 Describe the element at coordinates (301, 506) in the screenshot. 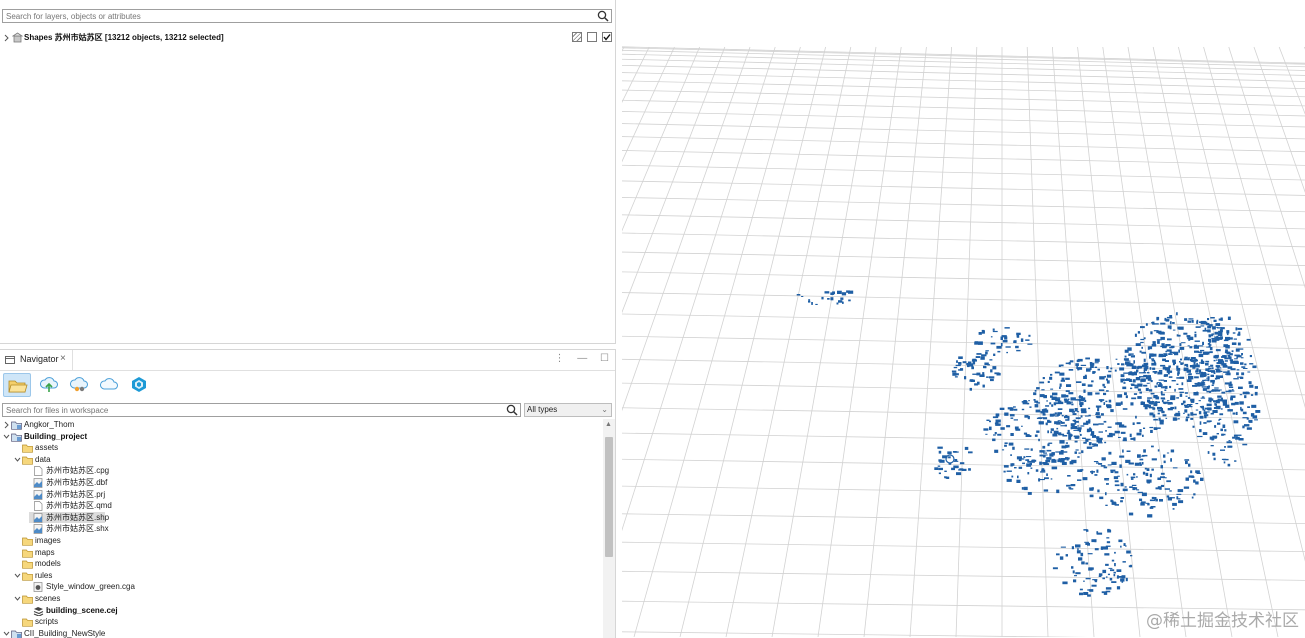

I see `tree-item: 苏州市姑苏区.qmd` at that location.